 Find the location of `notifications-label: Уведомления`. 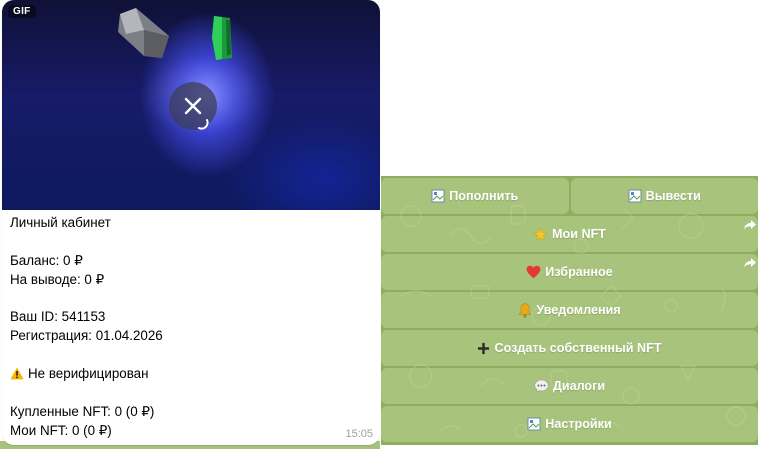

notifications-label: Уведомления is located at coordinates (578, 310).